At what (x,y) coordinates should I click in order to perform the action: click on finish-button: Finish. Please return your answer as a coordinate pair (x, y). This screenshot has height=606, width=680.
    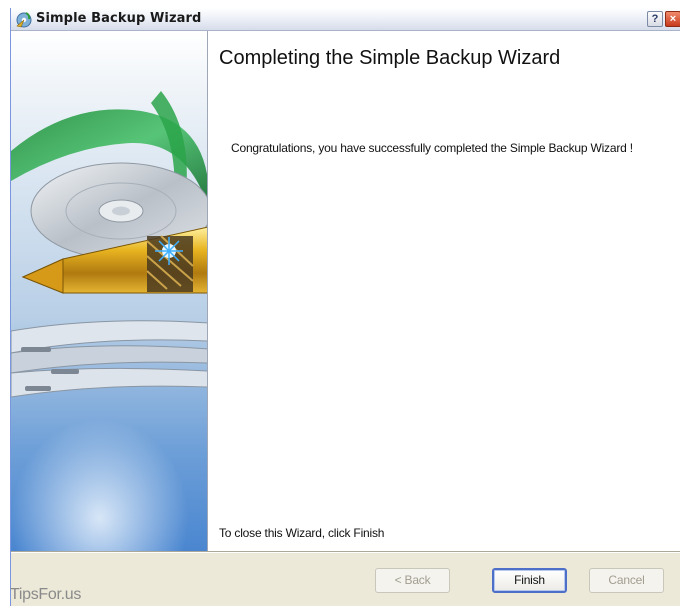
    Looking at the image, I should click on (529, 580).